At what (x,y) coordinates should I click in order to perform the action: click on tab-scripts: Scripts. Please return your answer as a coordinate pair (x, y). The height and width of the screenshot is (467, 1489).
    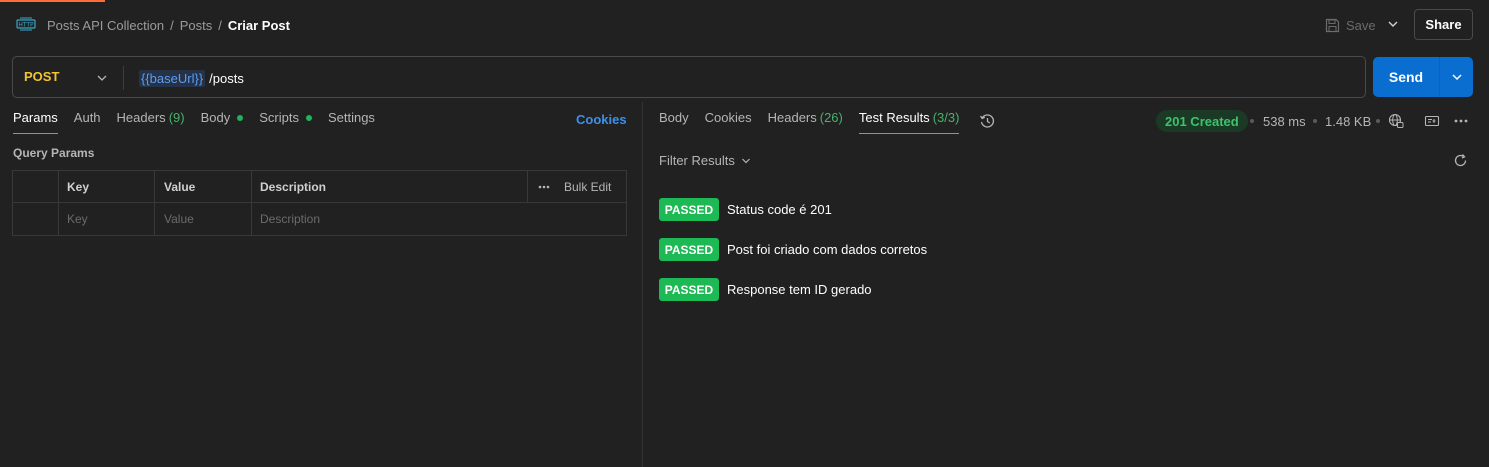
    Looking at the image, I should click on (285, 121).